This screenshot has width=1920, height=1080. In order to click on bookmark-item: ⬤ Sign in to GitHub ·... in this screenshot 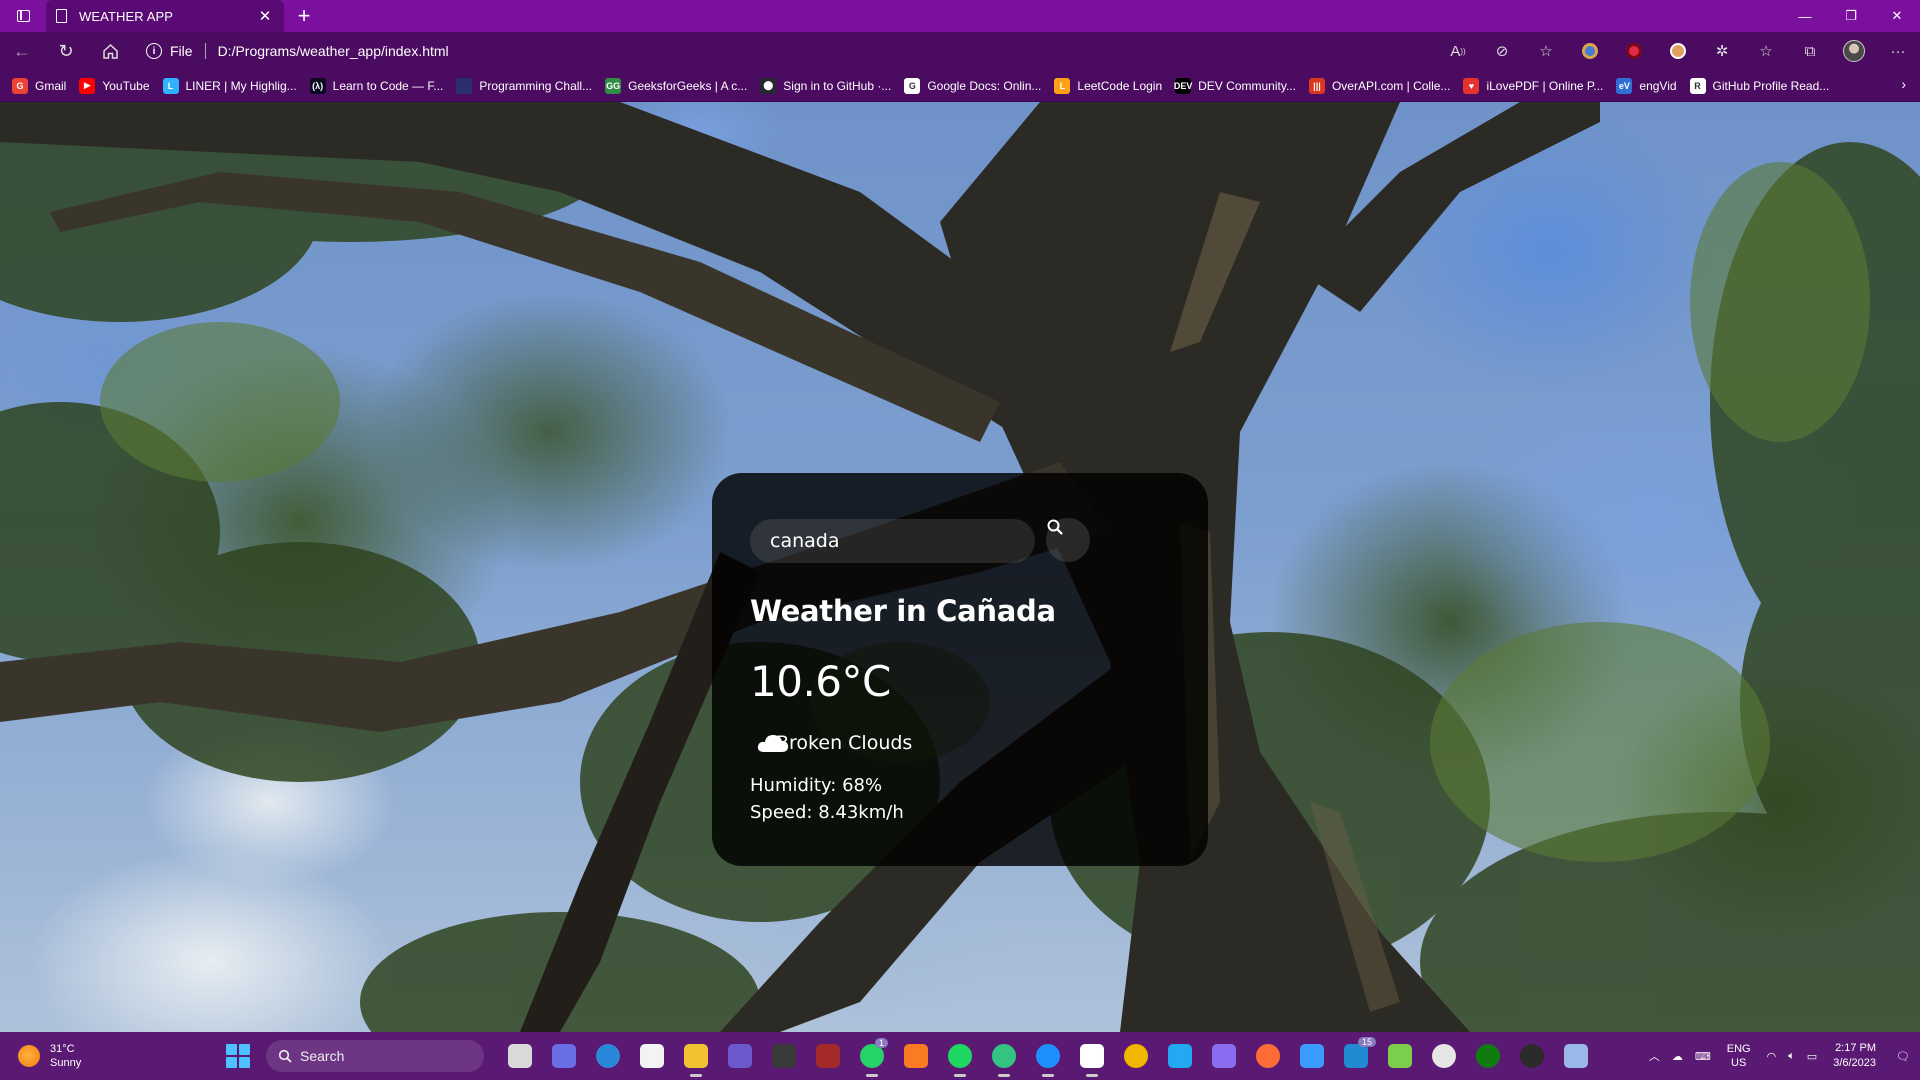, I will do `click(826, 85)`.